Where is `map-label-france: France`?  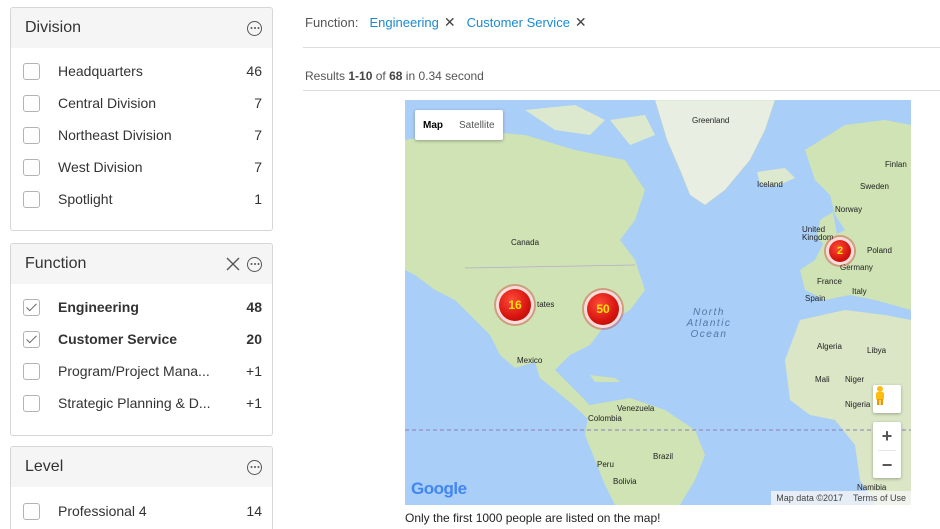 map-label-france: France is located at coordinates (829, 281).